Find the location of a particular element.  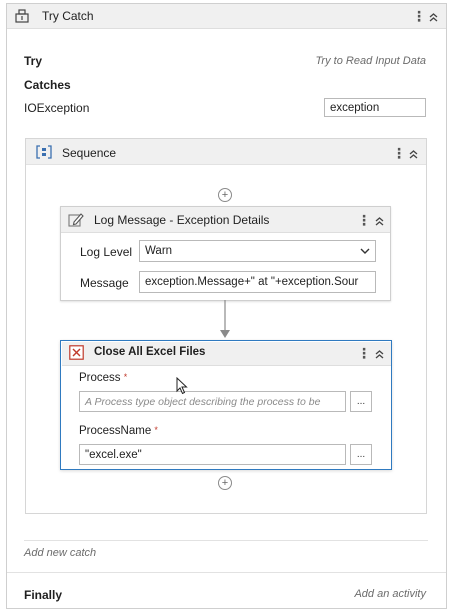

connector-arrow is located at coordinates (225, 320).